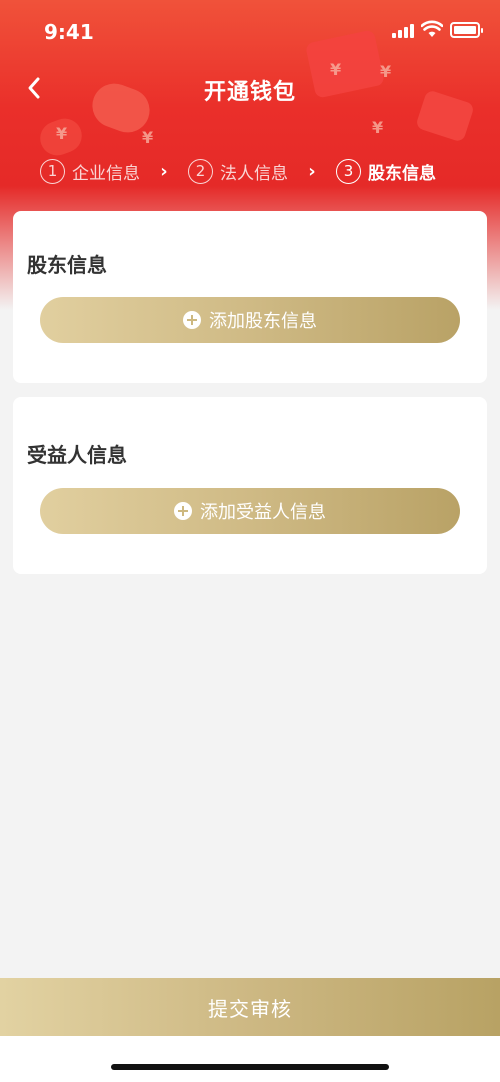  I want to click on status-bar: 9:41, so click(250, 30).